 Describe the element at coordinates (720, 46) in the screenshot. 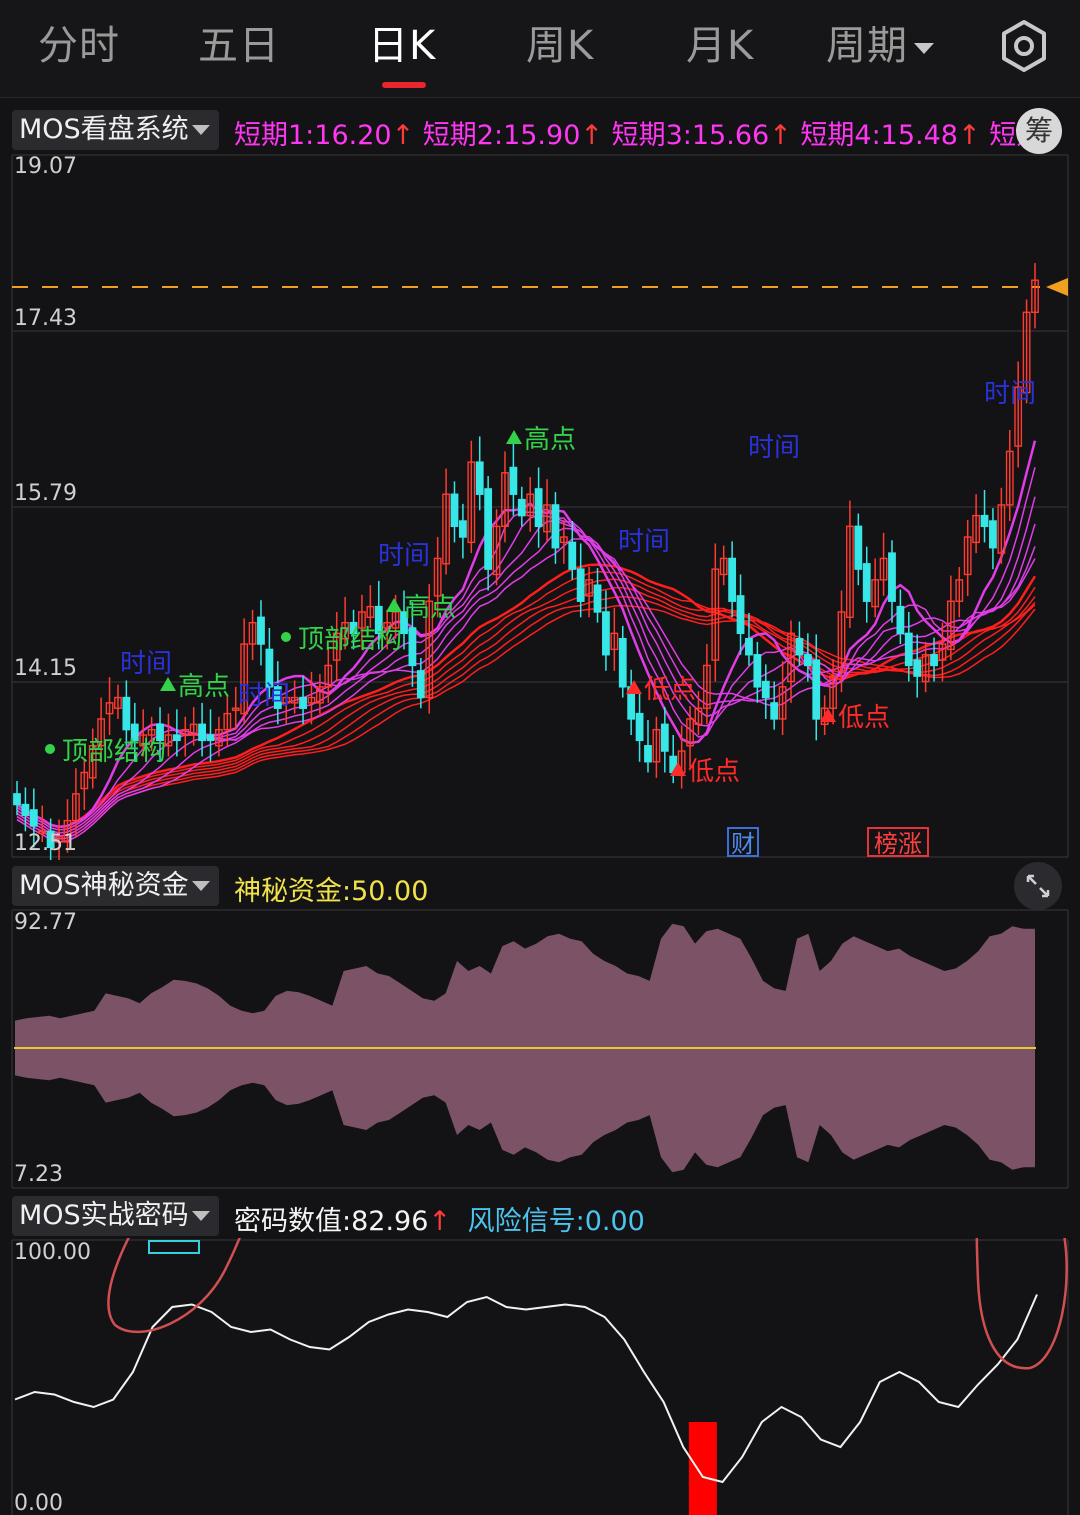

I see `tab-monthly-k: 月K` at that location.